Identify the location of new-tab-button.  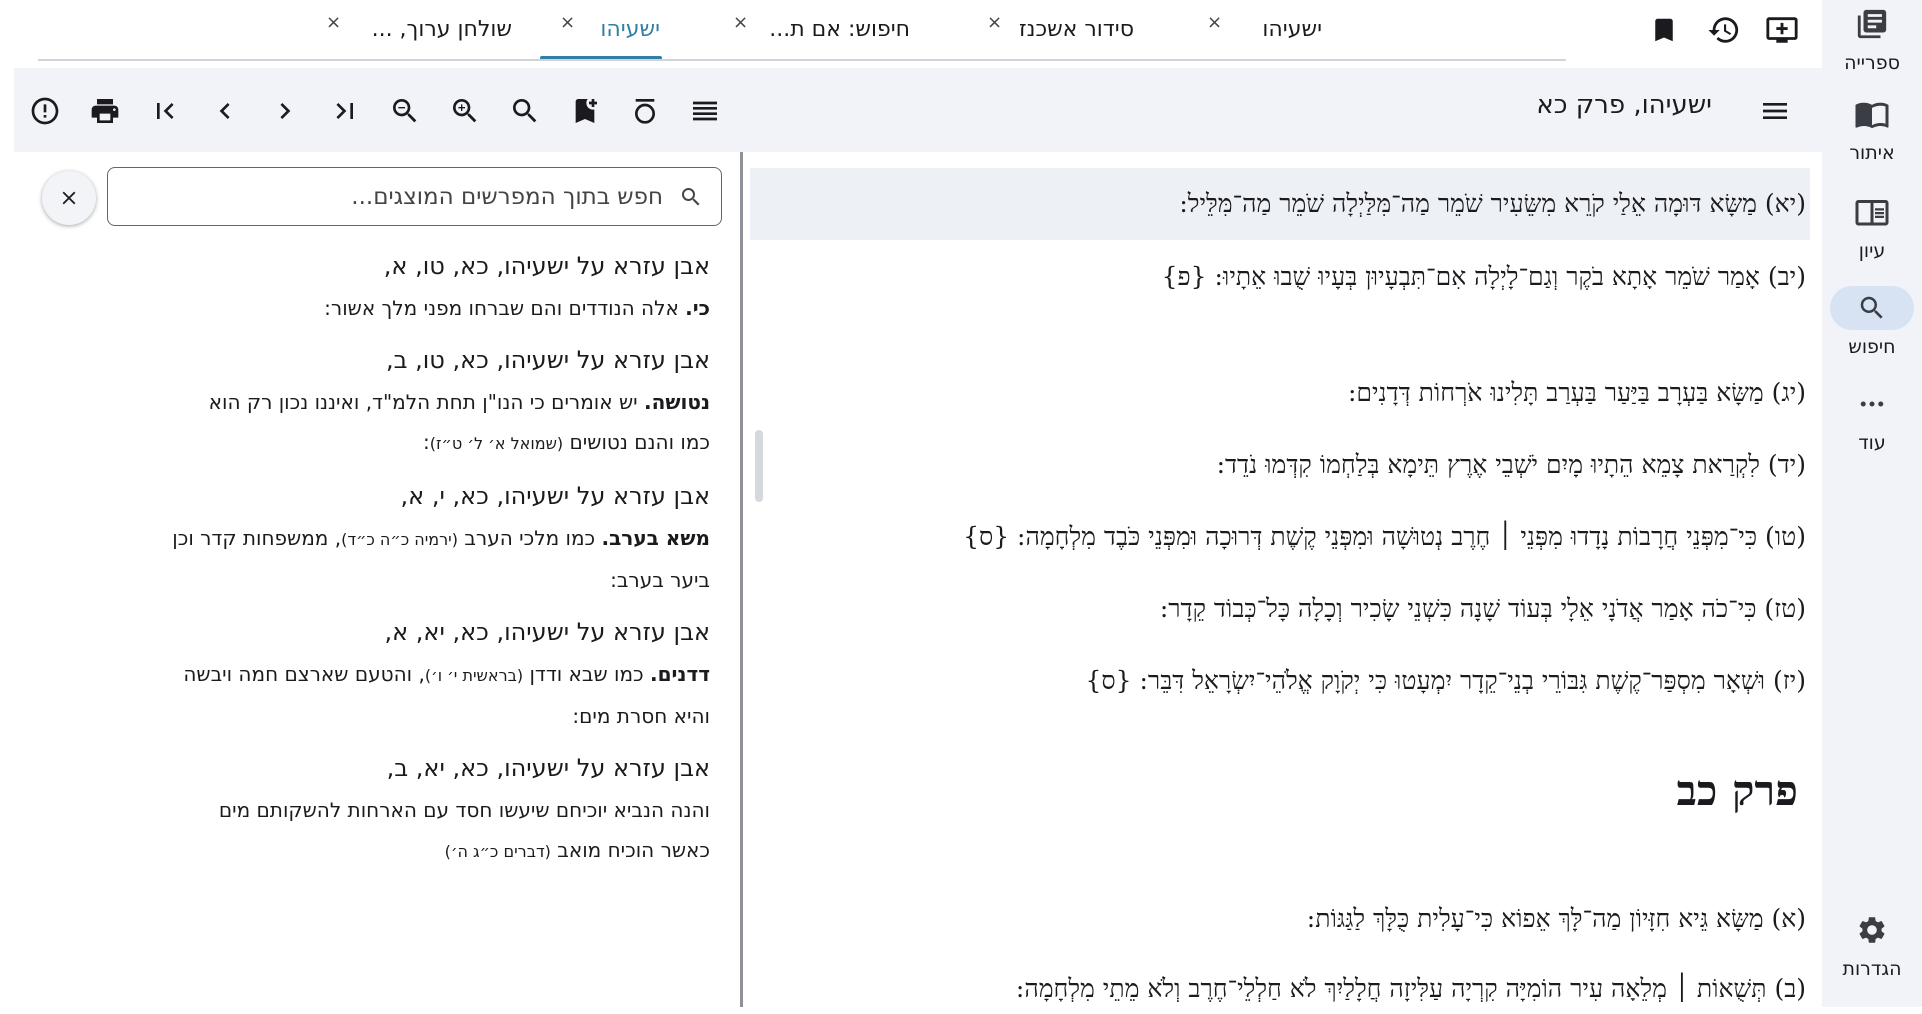
(1782, 30).